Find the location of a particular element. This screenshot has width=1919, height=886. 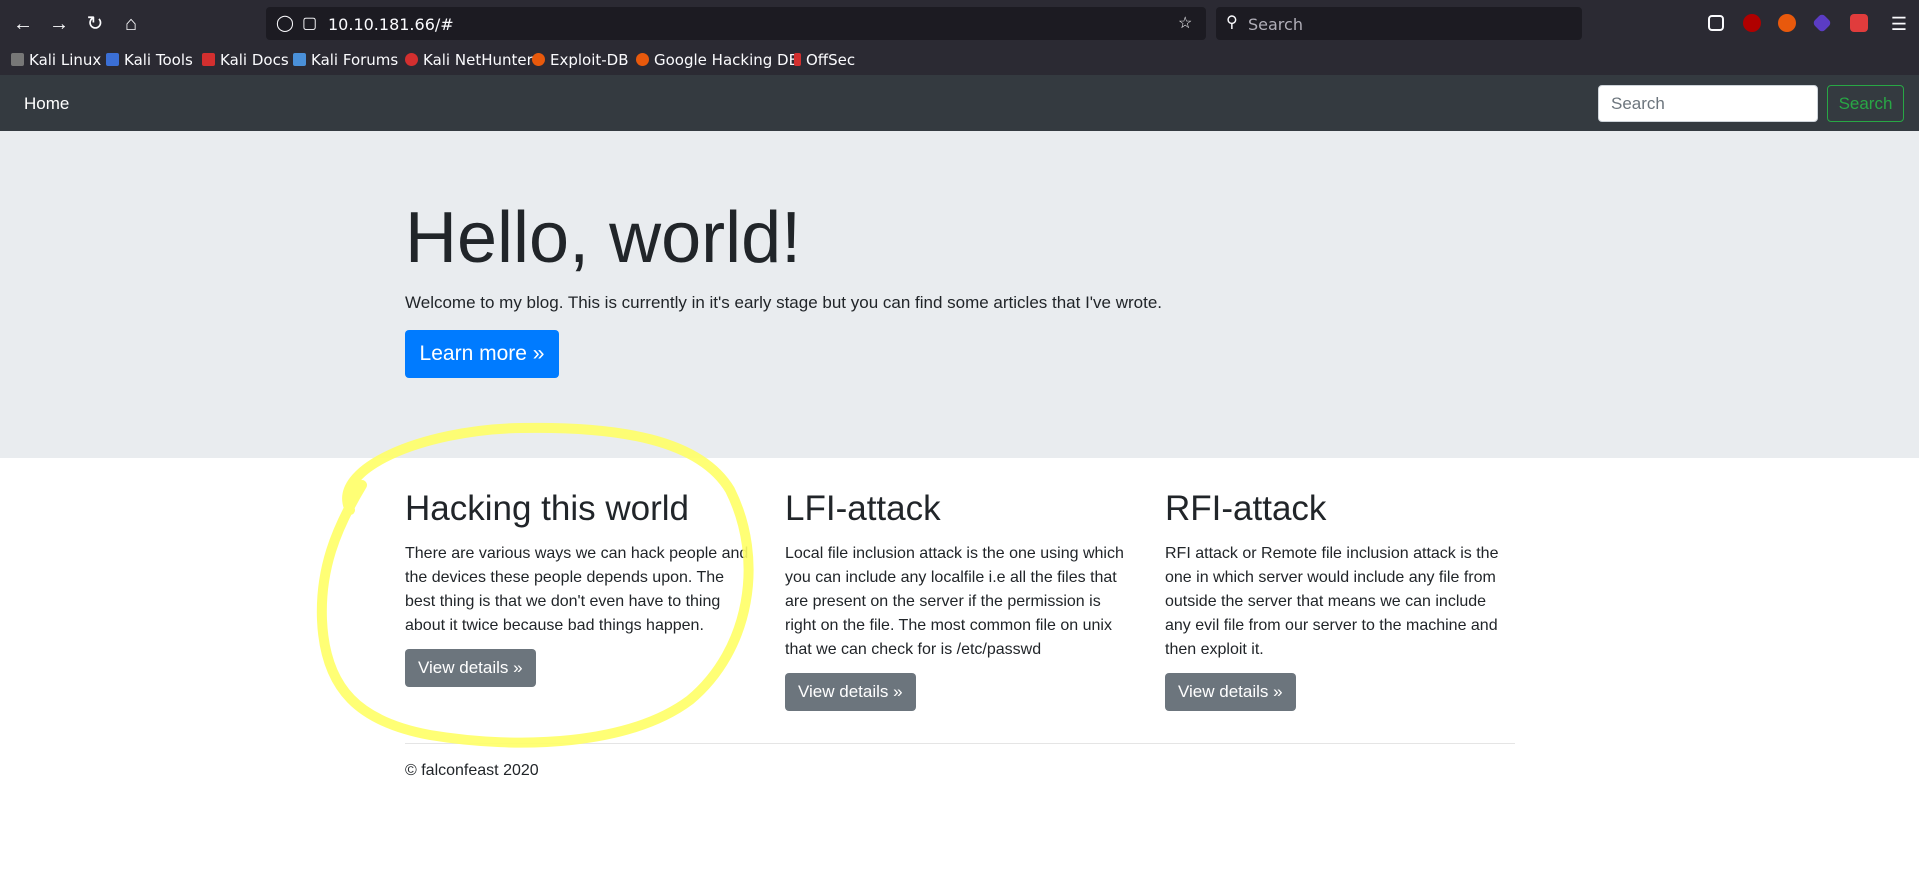

url-text: 10.10.181.66/# is located at coordinates (391, 24).